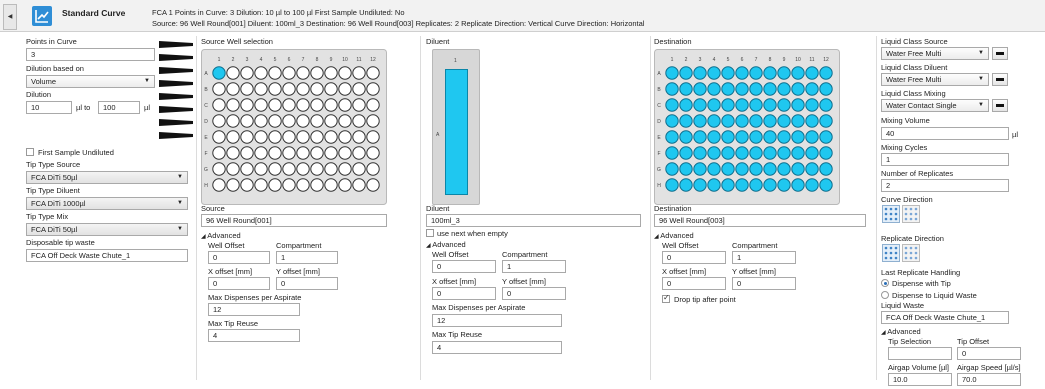 This screenshot has height=389, width=1045. What do you see at coordinates (891, 253) in the screenshot?
I see `replicate-vertical-icon` at bounding box center [891, 253].